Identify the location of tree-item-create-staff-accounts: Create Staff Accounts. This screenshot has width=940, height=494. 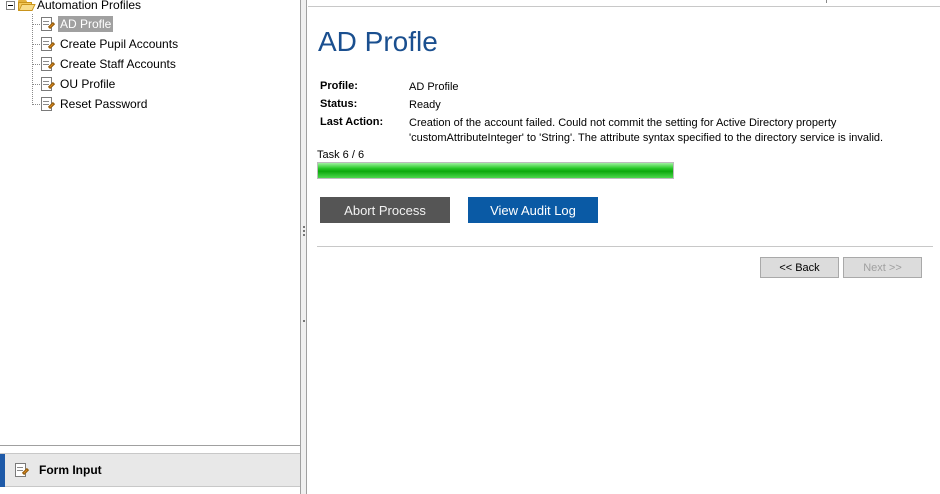
(109, 64).